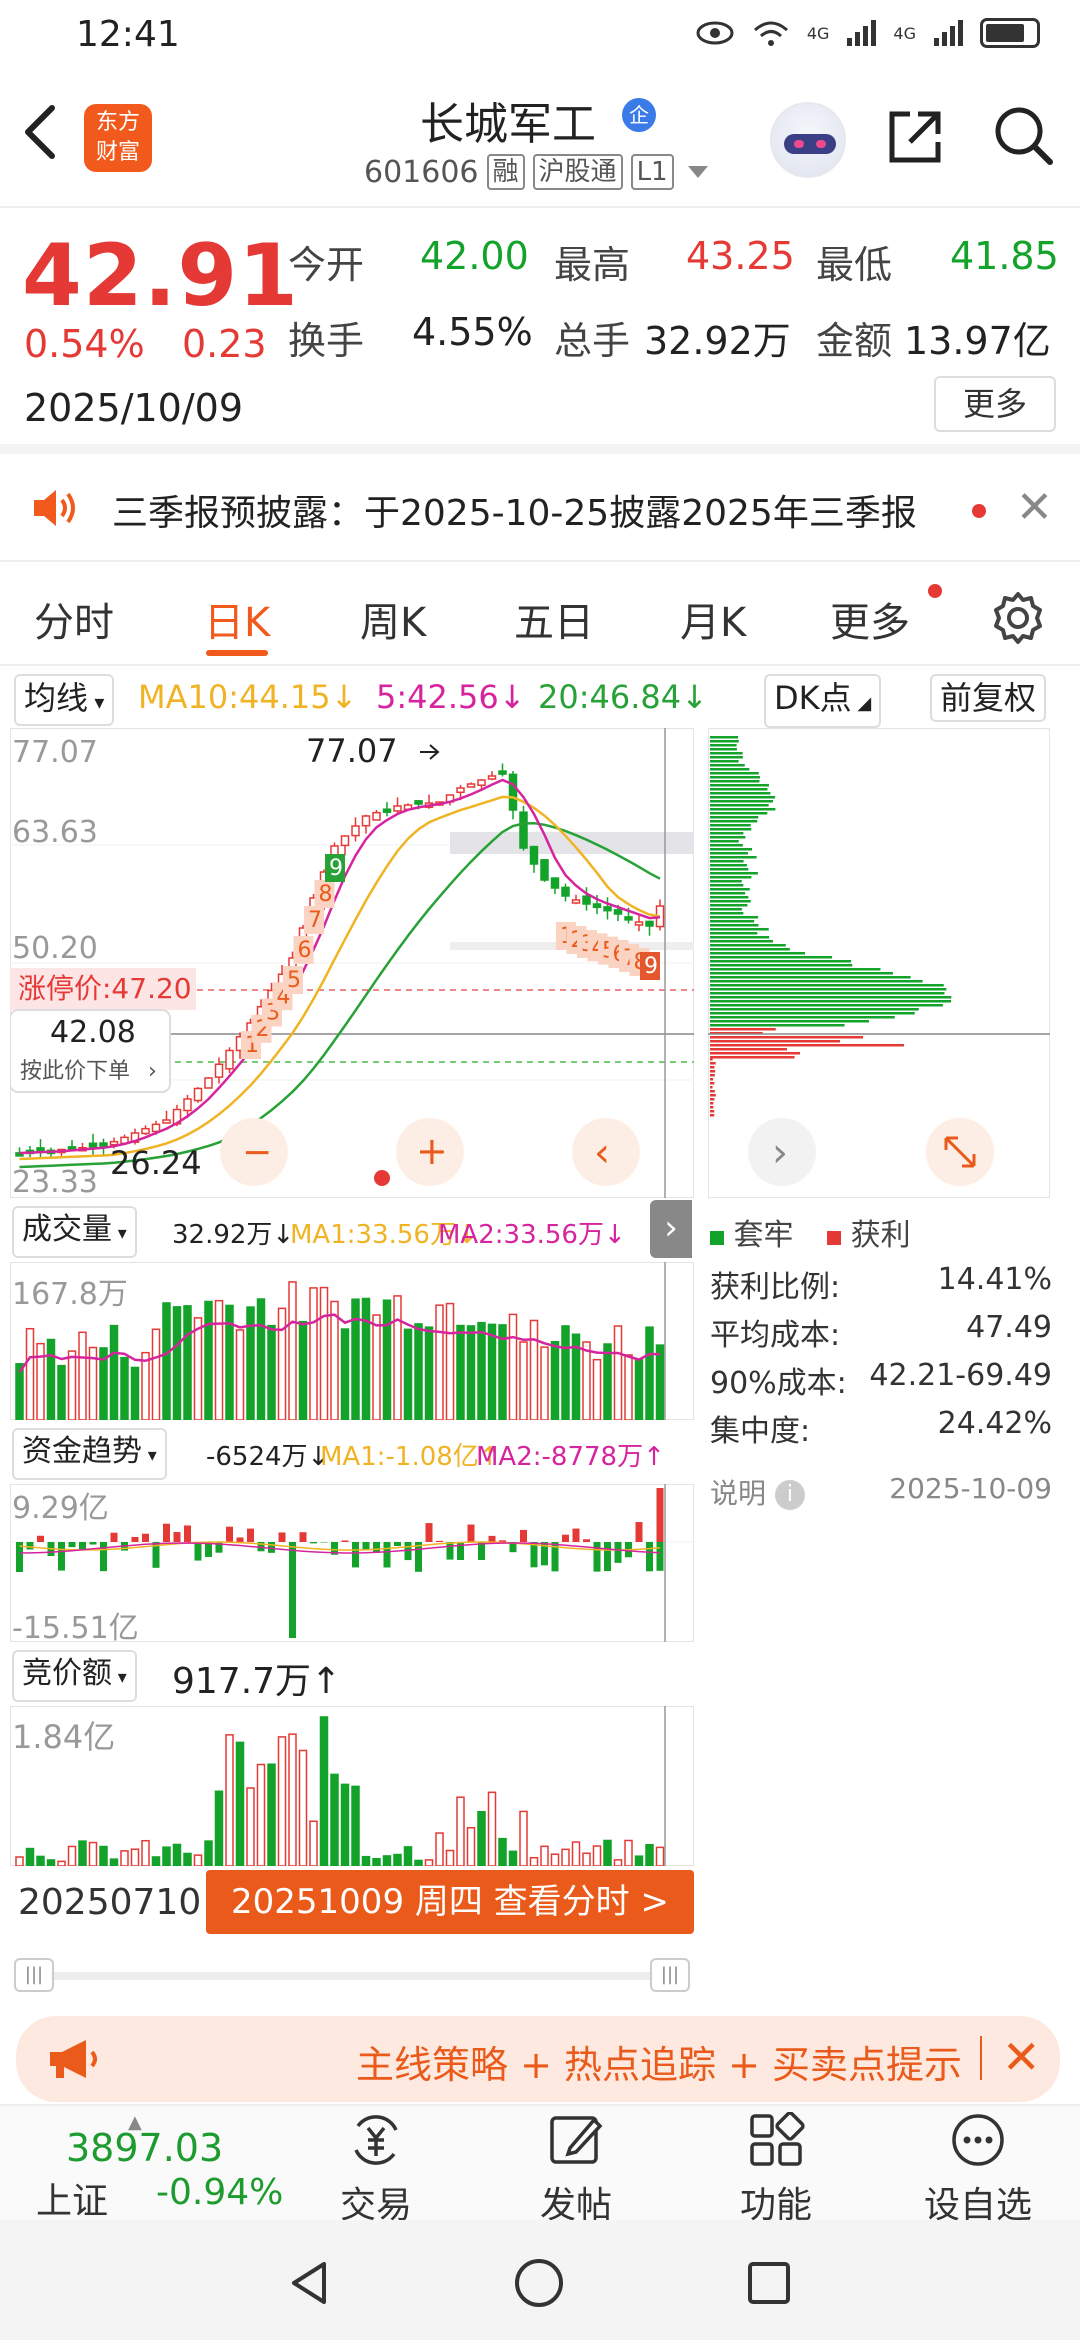 The width and height of the screenshot is (1080, 2340). I want to click on stock-name: 长城军工, so click(508, 120).